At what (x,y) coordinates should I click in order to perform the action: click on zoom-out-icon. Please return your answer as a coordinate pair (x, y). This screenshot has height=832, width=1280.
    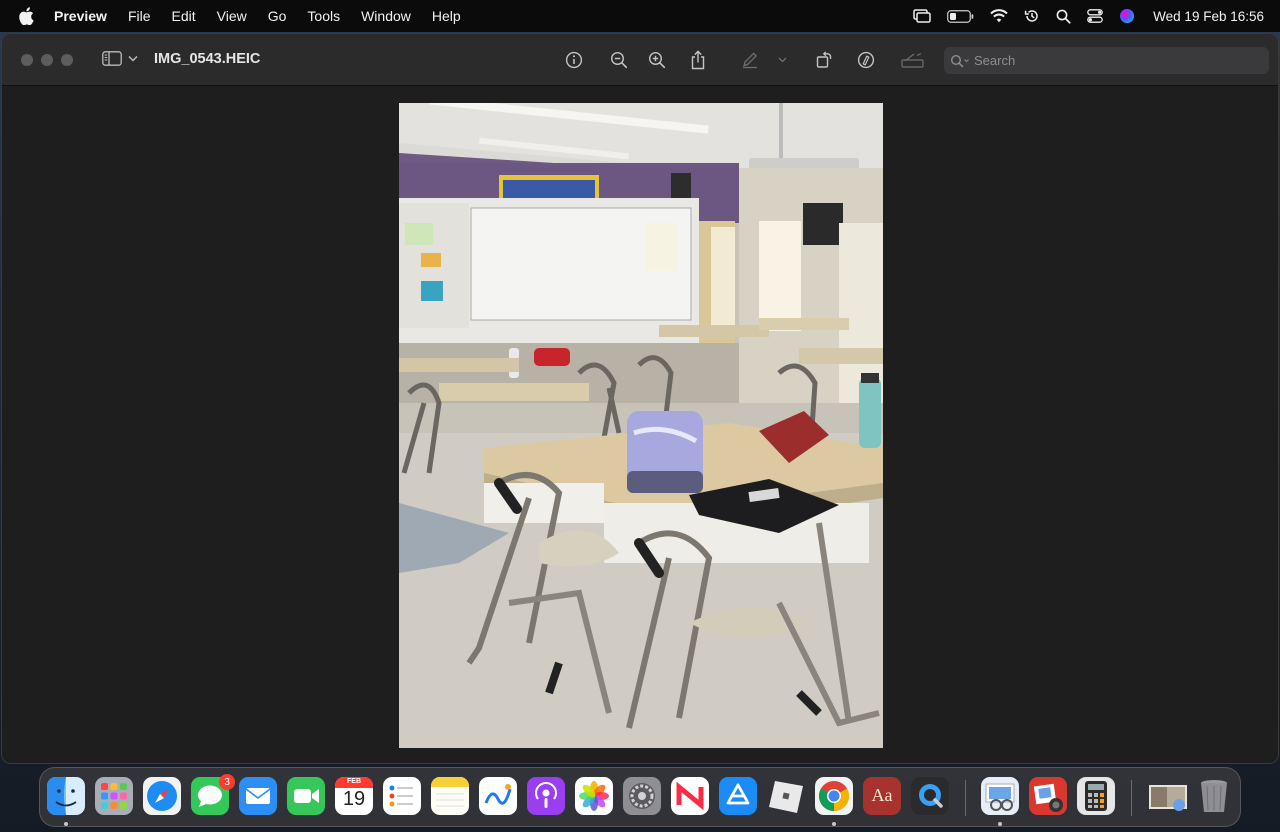
    Looking at the image, I should click on (619, 60).